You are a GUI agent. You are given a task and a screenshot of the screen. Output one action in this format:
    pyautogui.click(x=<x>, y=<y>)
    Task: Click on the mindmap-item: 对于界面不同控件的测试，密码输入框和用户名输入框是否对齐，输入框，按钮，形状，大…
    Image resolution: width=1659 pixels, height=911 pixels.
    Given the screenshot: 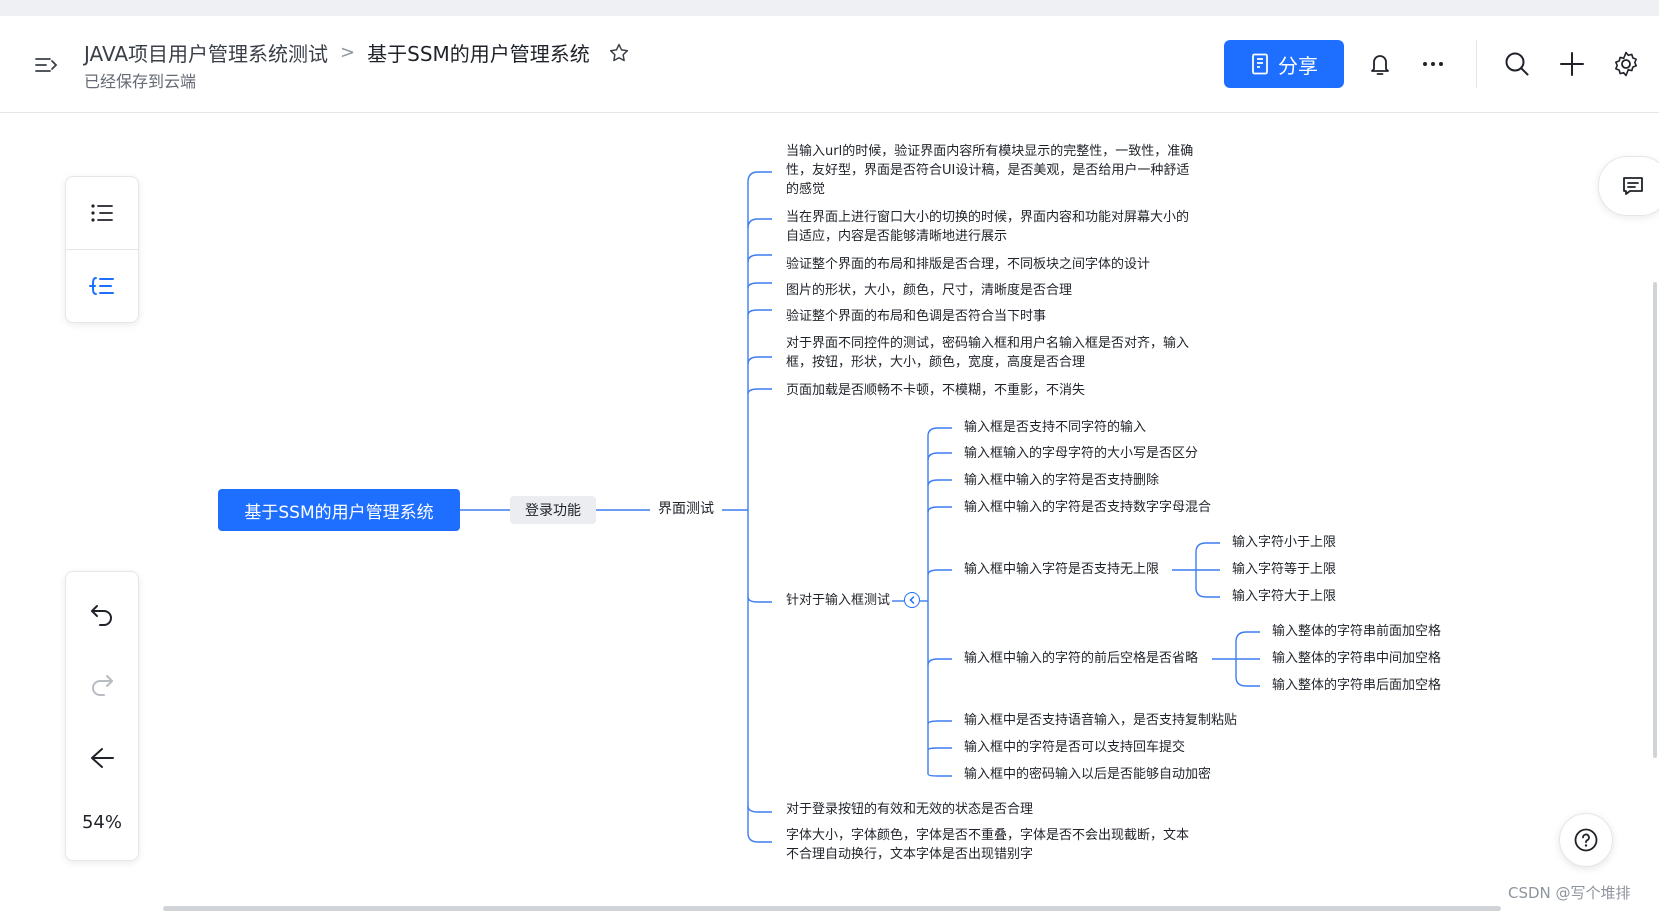 What is the action you would take?
    pyautogui.click(x=992, y=353)
    